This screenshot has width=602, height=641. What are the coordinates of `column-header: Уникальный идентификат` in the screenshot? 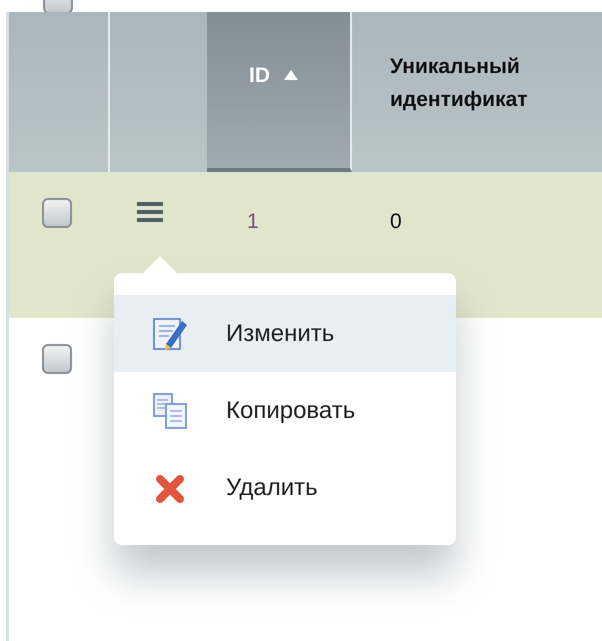 It's located at (477, 92).